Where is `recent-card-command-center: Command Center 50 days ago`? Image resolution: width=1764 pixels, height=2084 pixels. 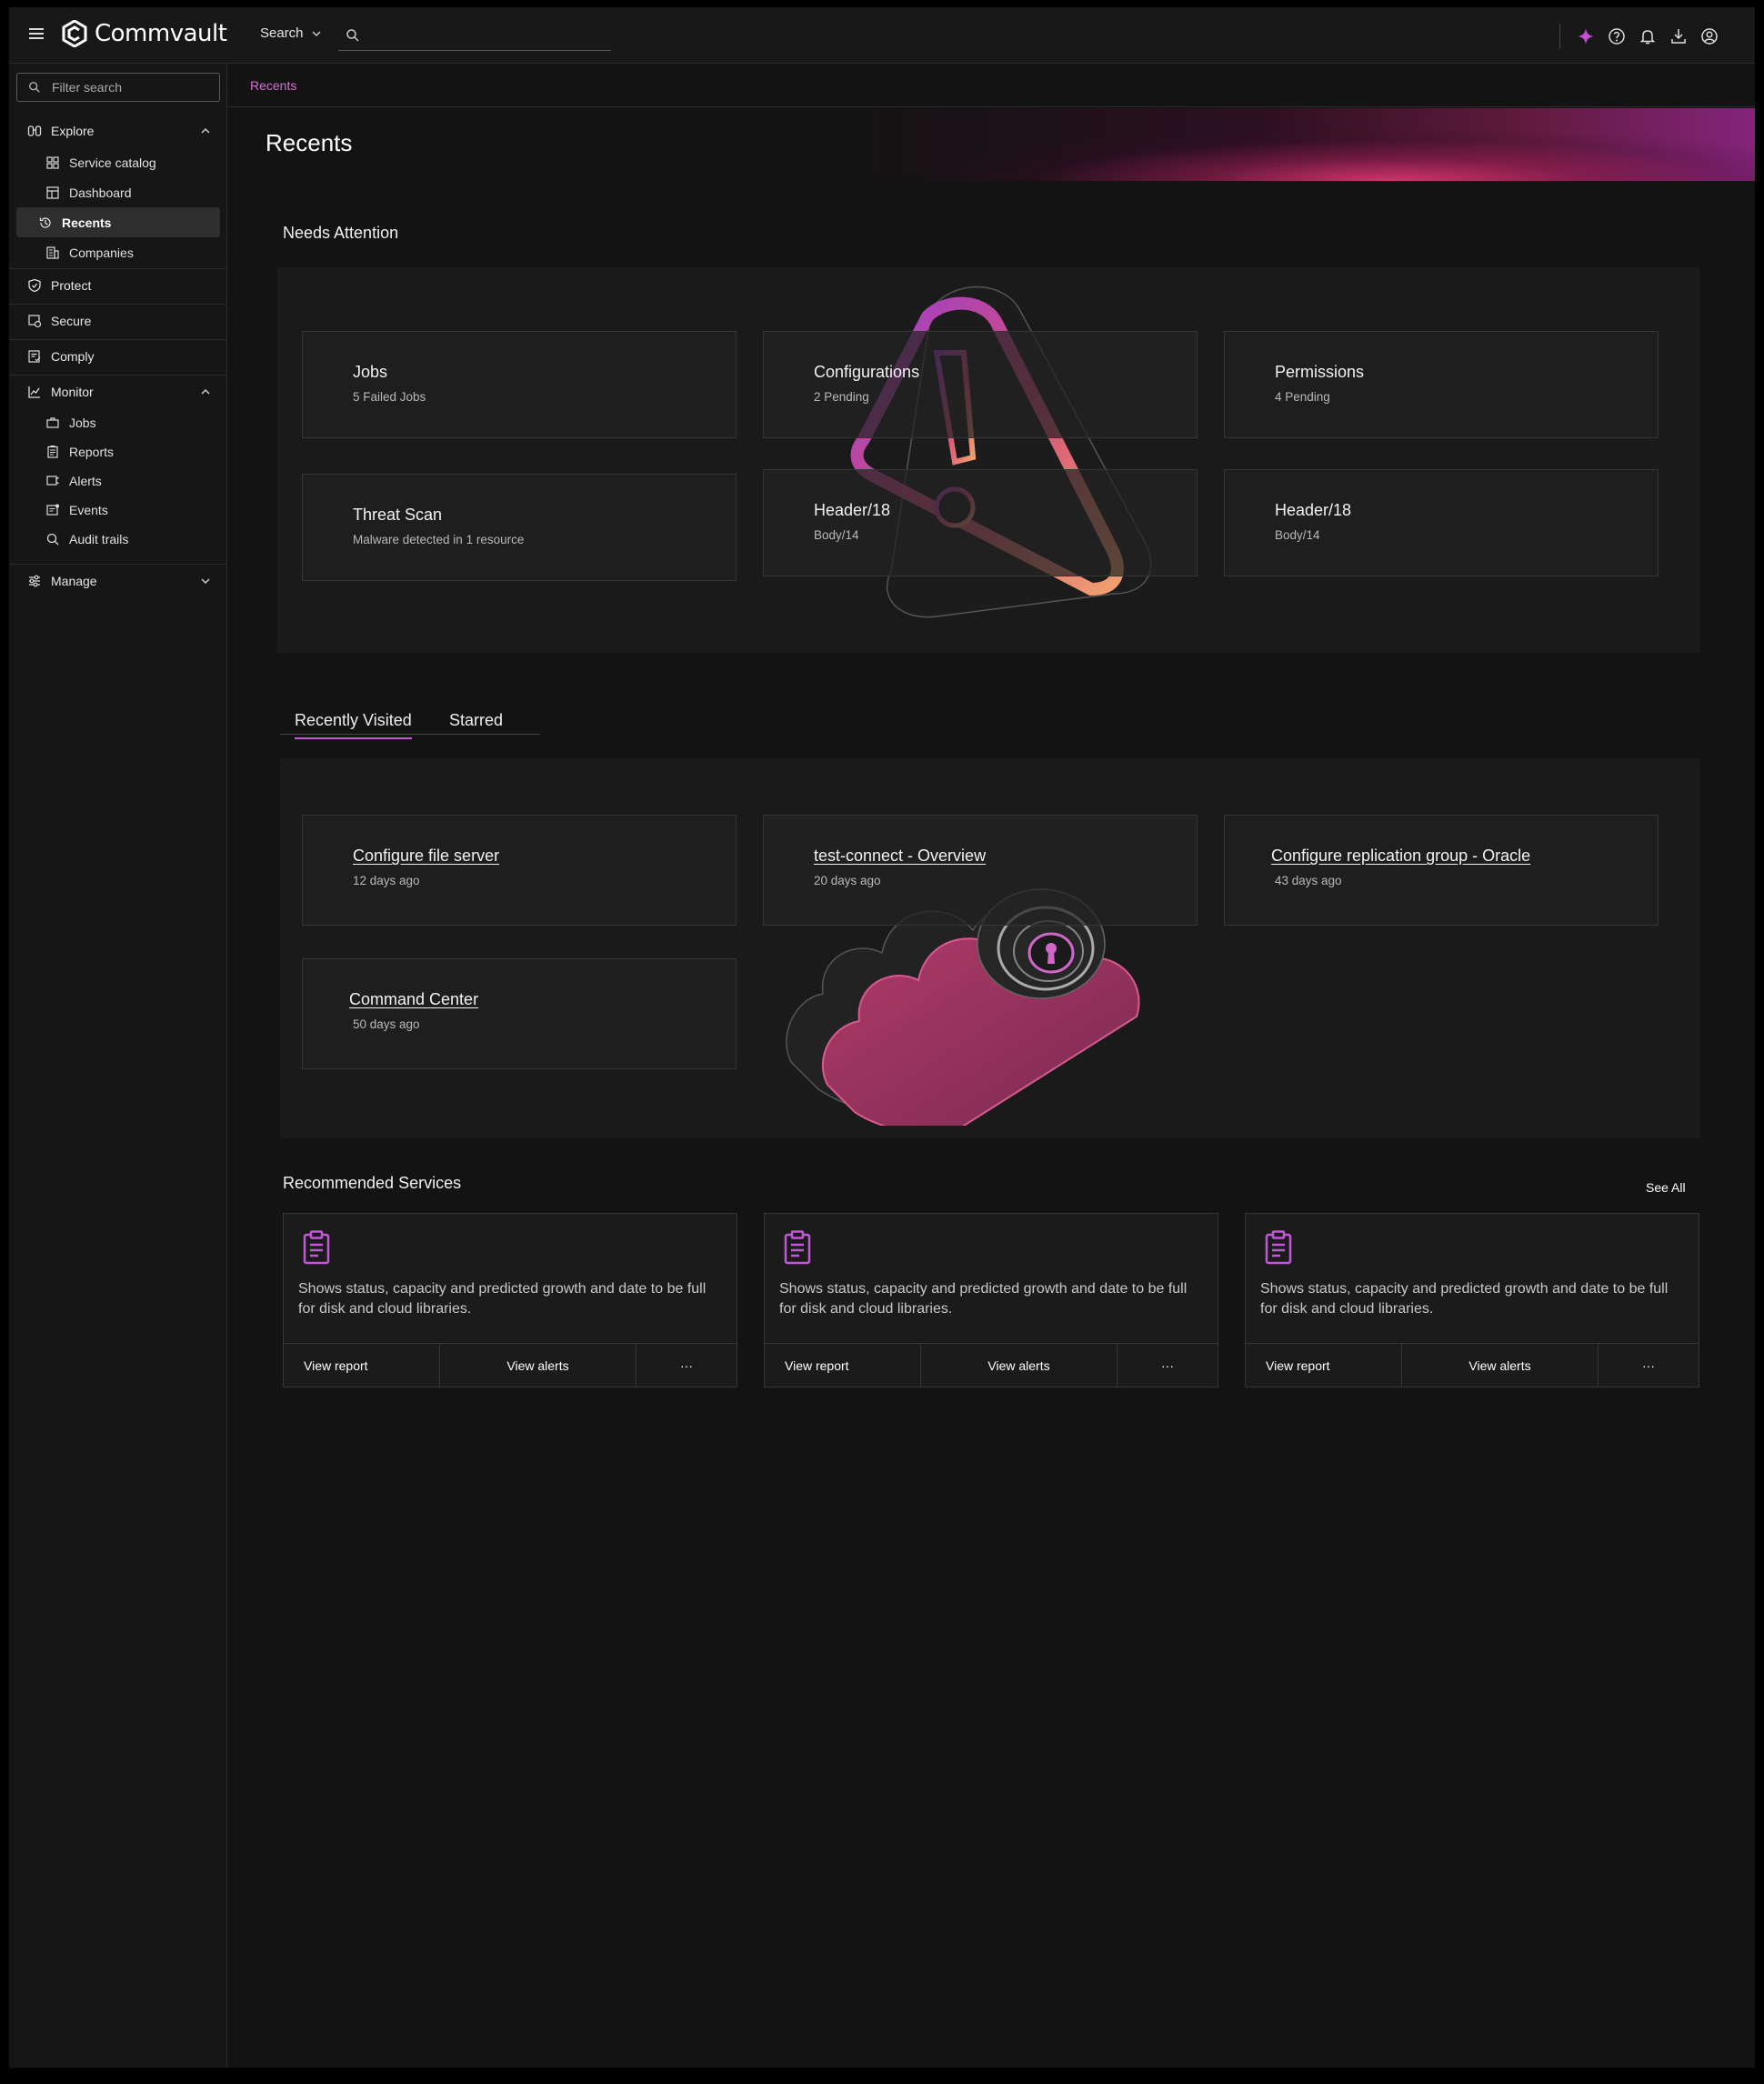
recent-card-command-center: Command Center 50 days ago is located at coordinates (519, 1014).